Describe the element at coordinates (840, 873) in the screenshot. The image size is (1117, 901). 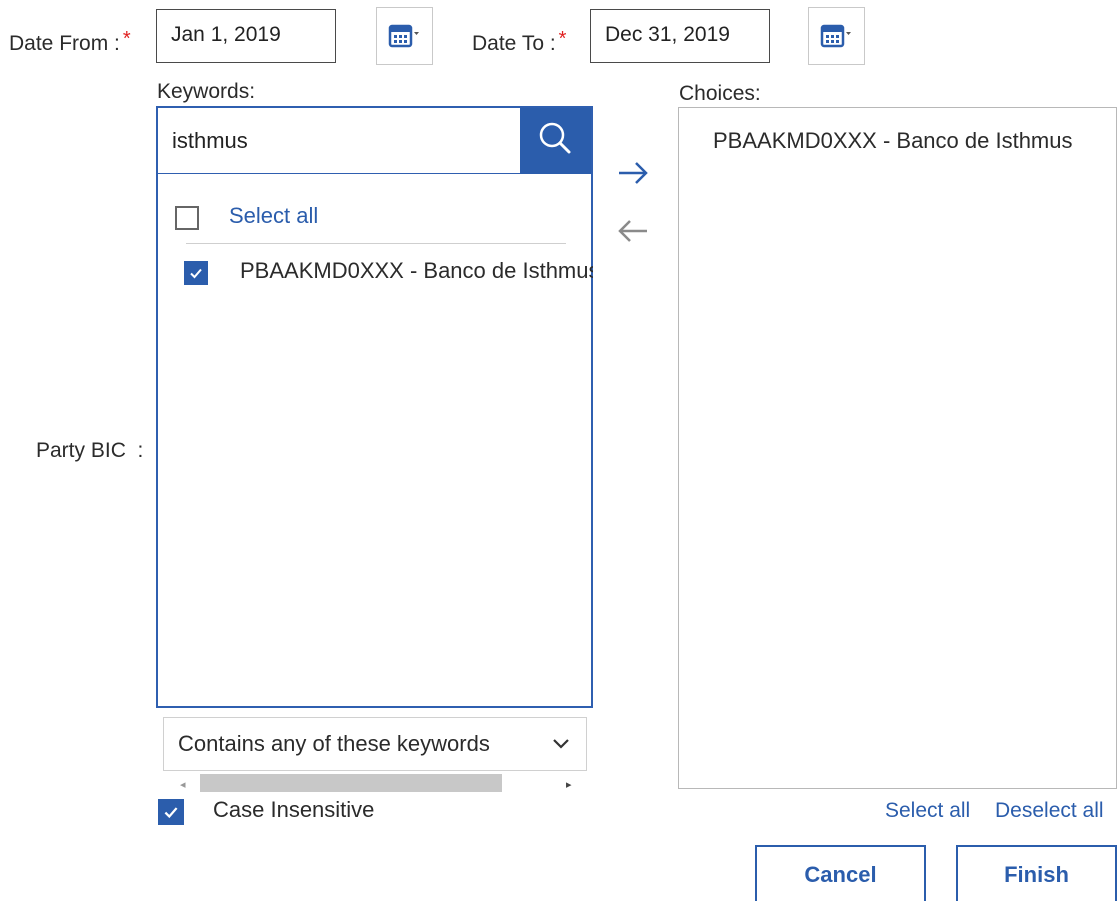
I see `cancel-button: Cancel` at that location.